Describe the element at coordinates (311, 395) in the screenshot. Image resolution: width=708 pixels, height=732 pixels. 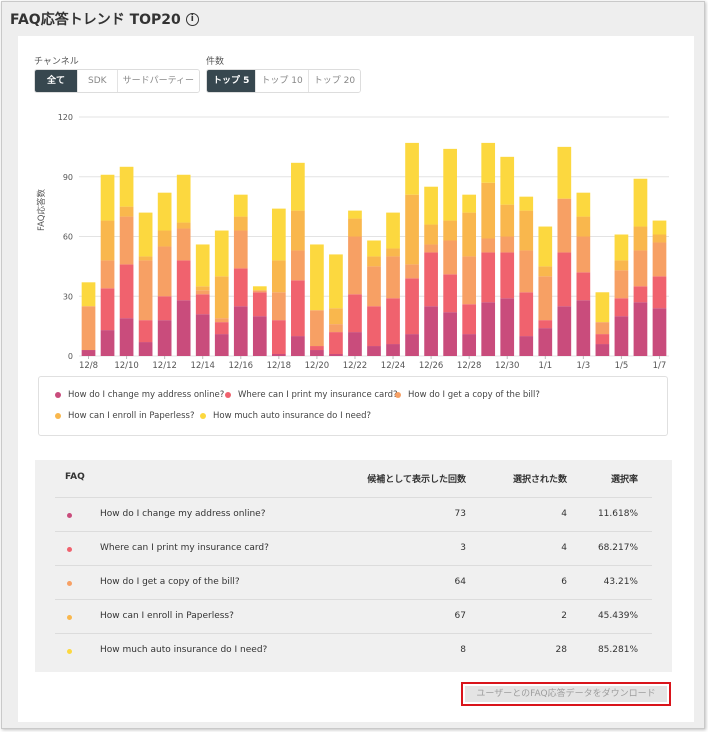
I see `legend-item-series2: Where can I print my insurance card?` at that location.